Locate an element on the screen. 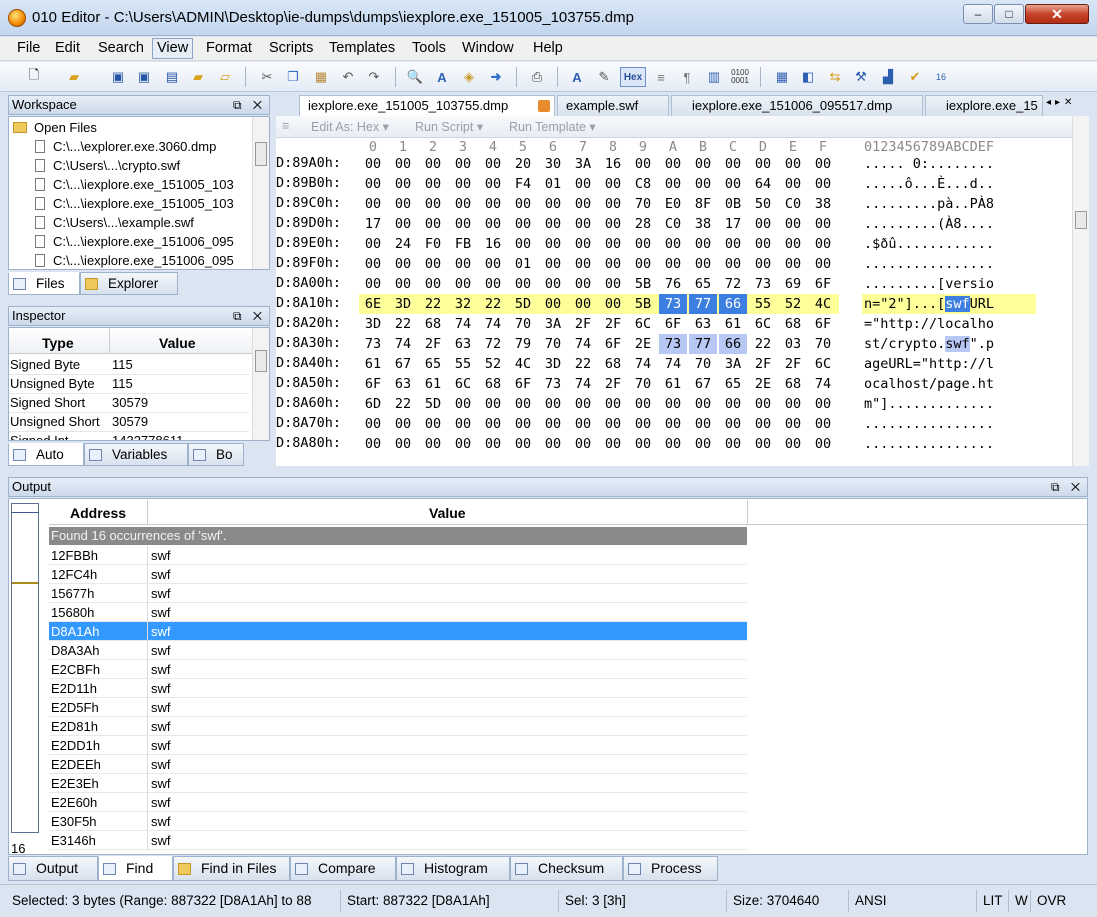  tab-files: Files is located at coordinates (44, 283).